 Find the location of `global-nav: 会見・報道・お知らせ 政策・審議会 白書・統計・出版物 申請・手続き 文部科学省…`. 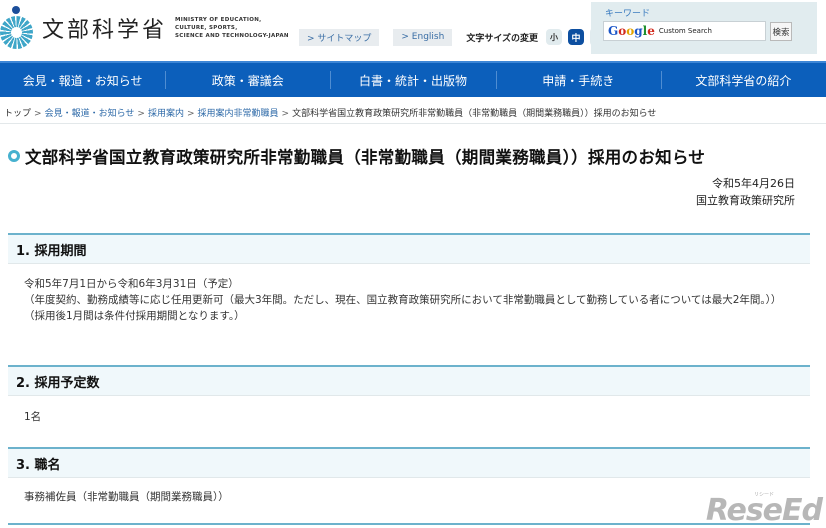

global-nav: 会見・報道・お知らせ 政策・審議会 白書・統計・出版物 申請・手続き 文部科学省… is located at coordinates (413, 79).